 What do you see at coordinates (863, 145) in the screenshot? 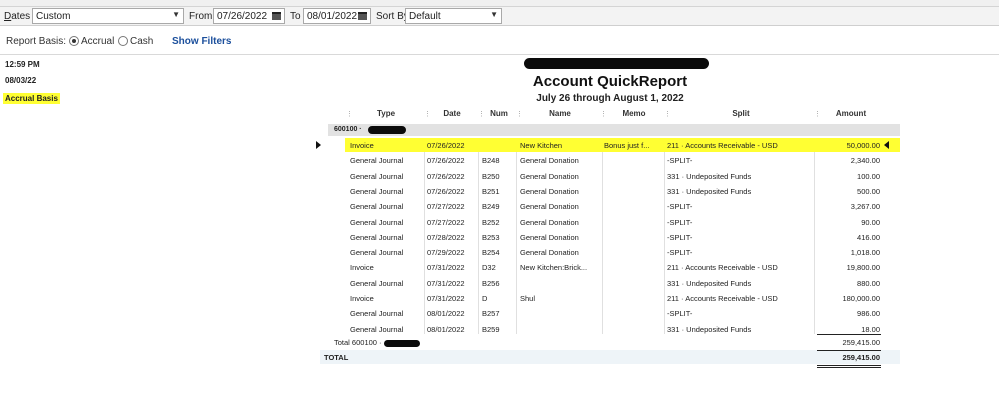
I see `cell-amount: 50,000.00` at bounding box center [863, 145].